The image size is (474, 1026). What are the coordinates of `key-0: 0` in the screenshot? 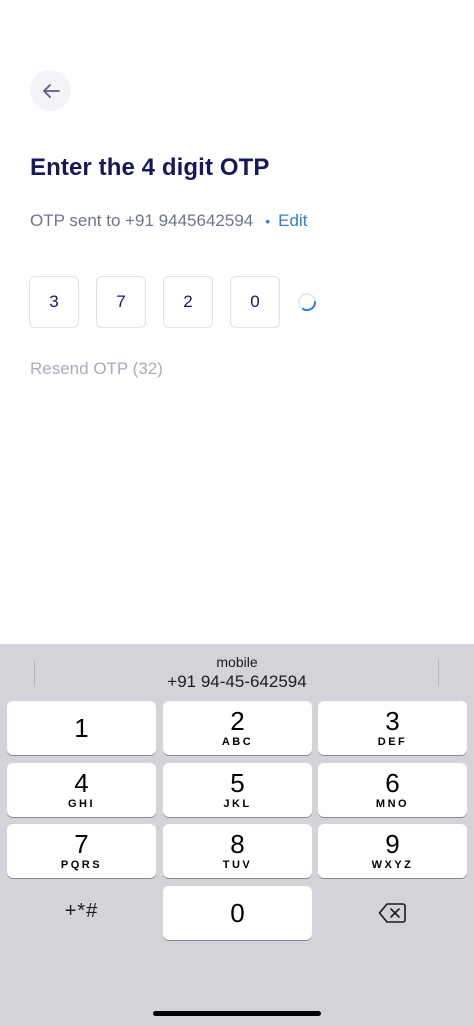 It's located at (237, 913).